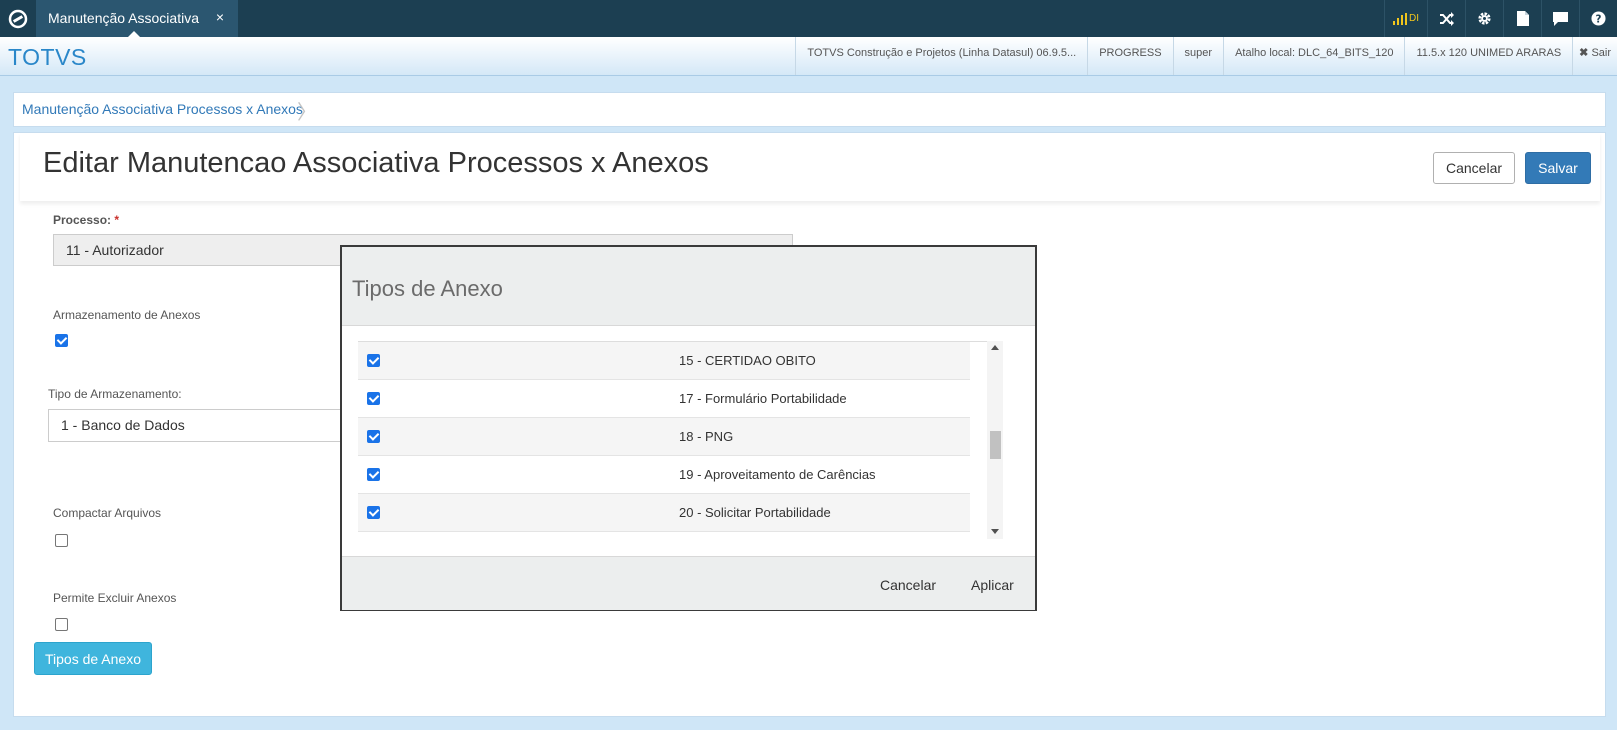 The width and height of the screenshot is (1617, 730). I want to click on help-icon: ?, so click(1598, 18).